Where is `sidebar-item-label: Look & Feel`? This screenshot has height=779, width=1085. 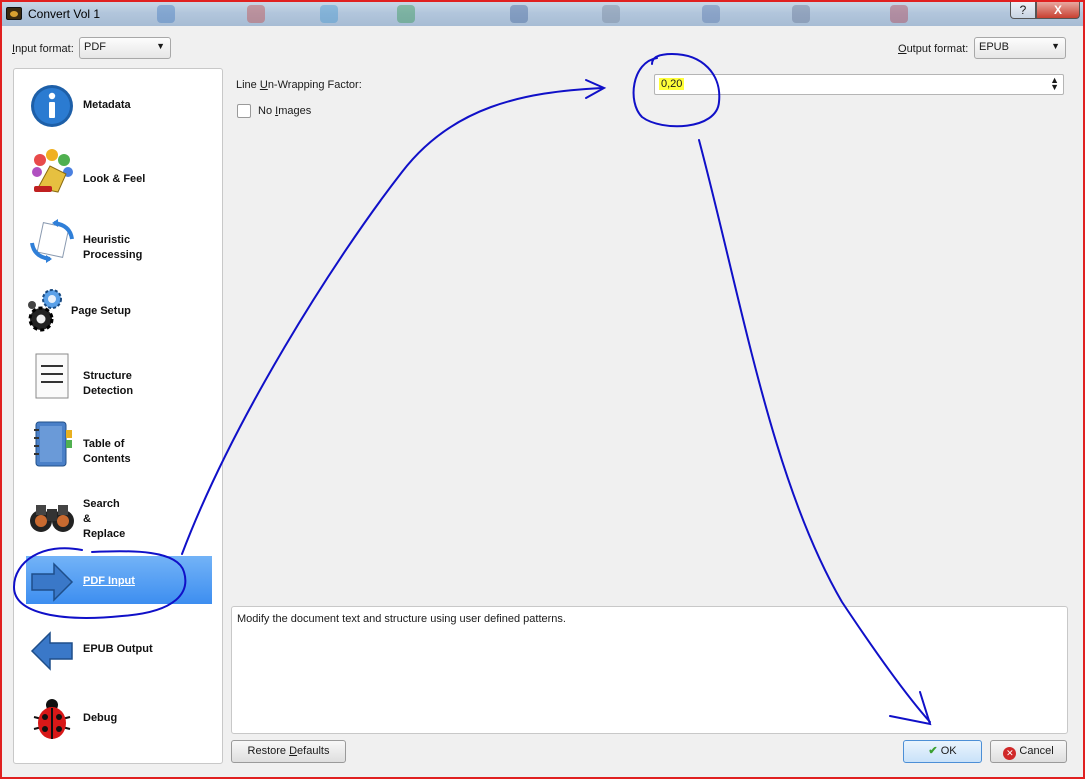
sidebar-item-label: Look & Feel is located at coordinates (114, 179).